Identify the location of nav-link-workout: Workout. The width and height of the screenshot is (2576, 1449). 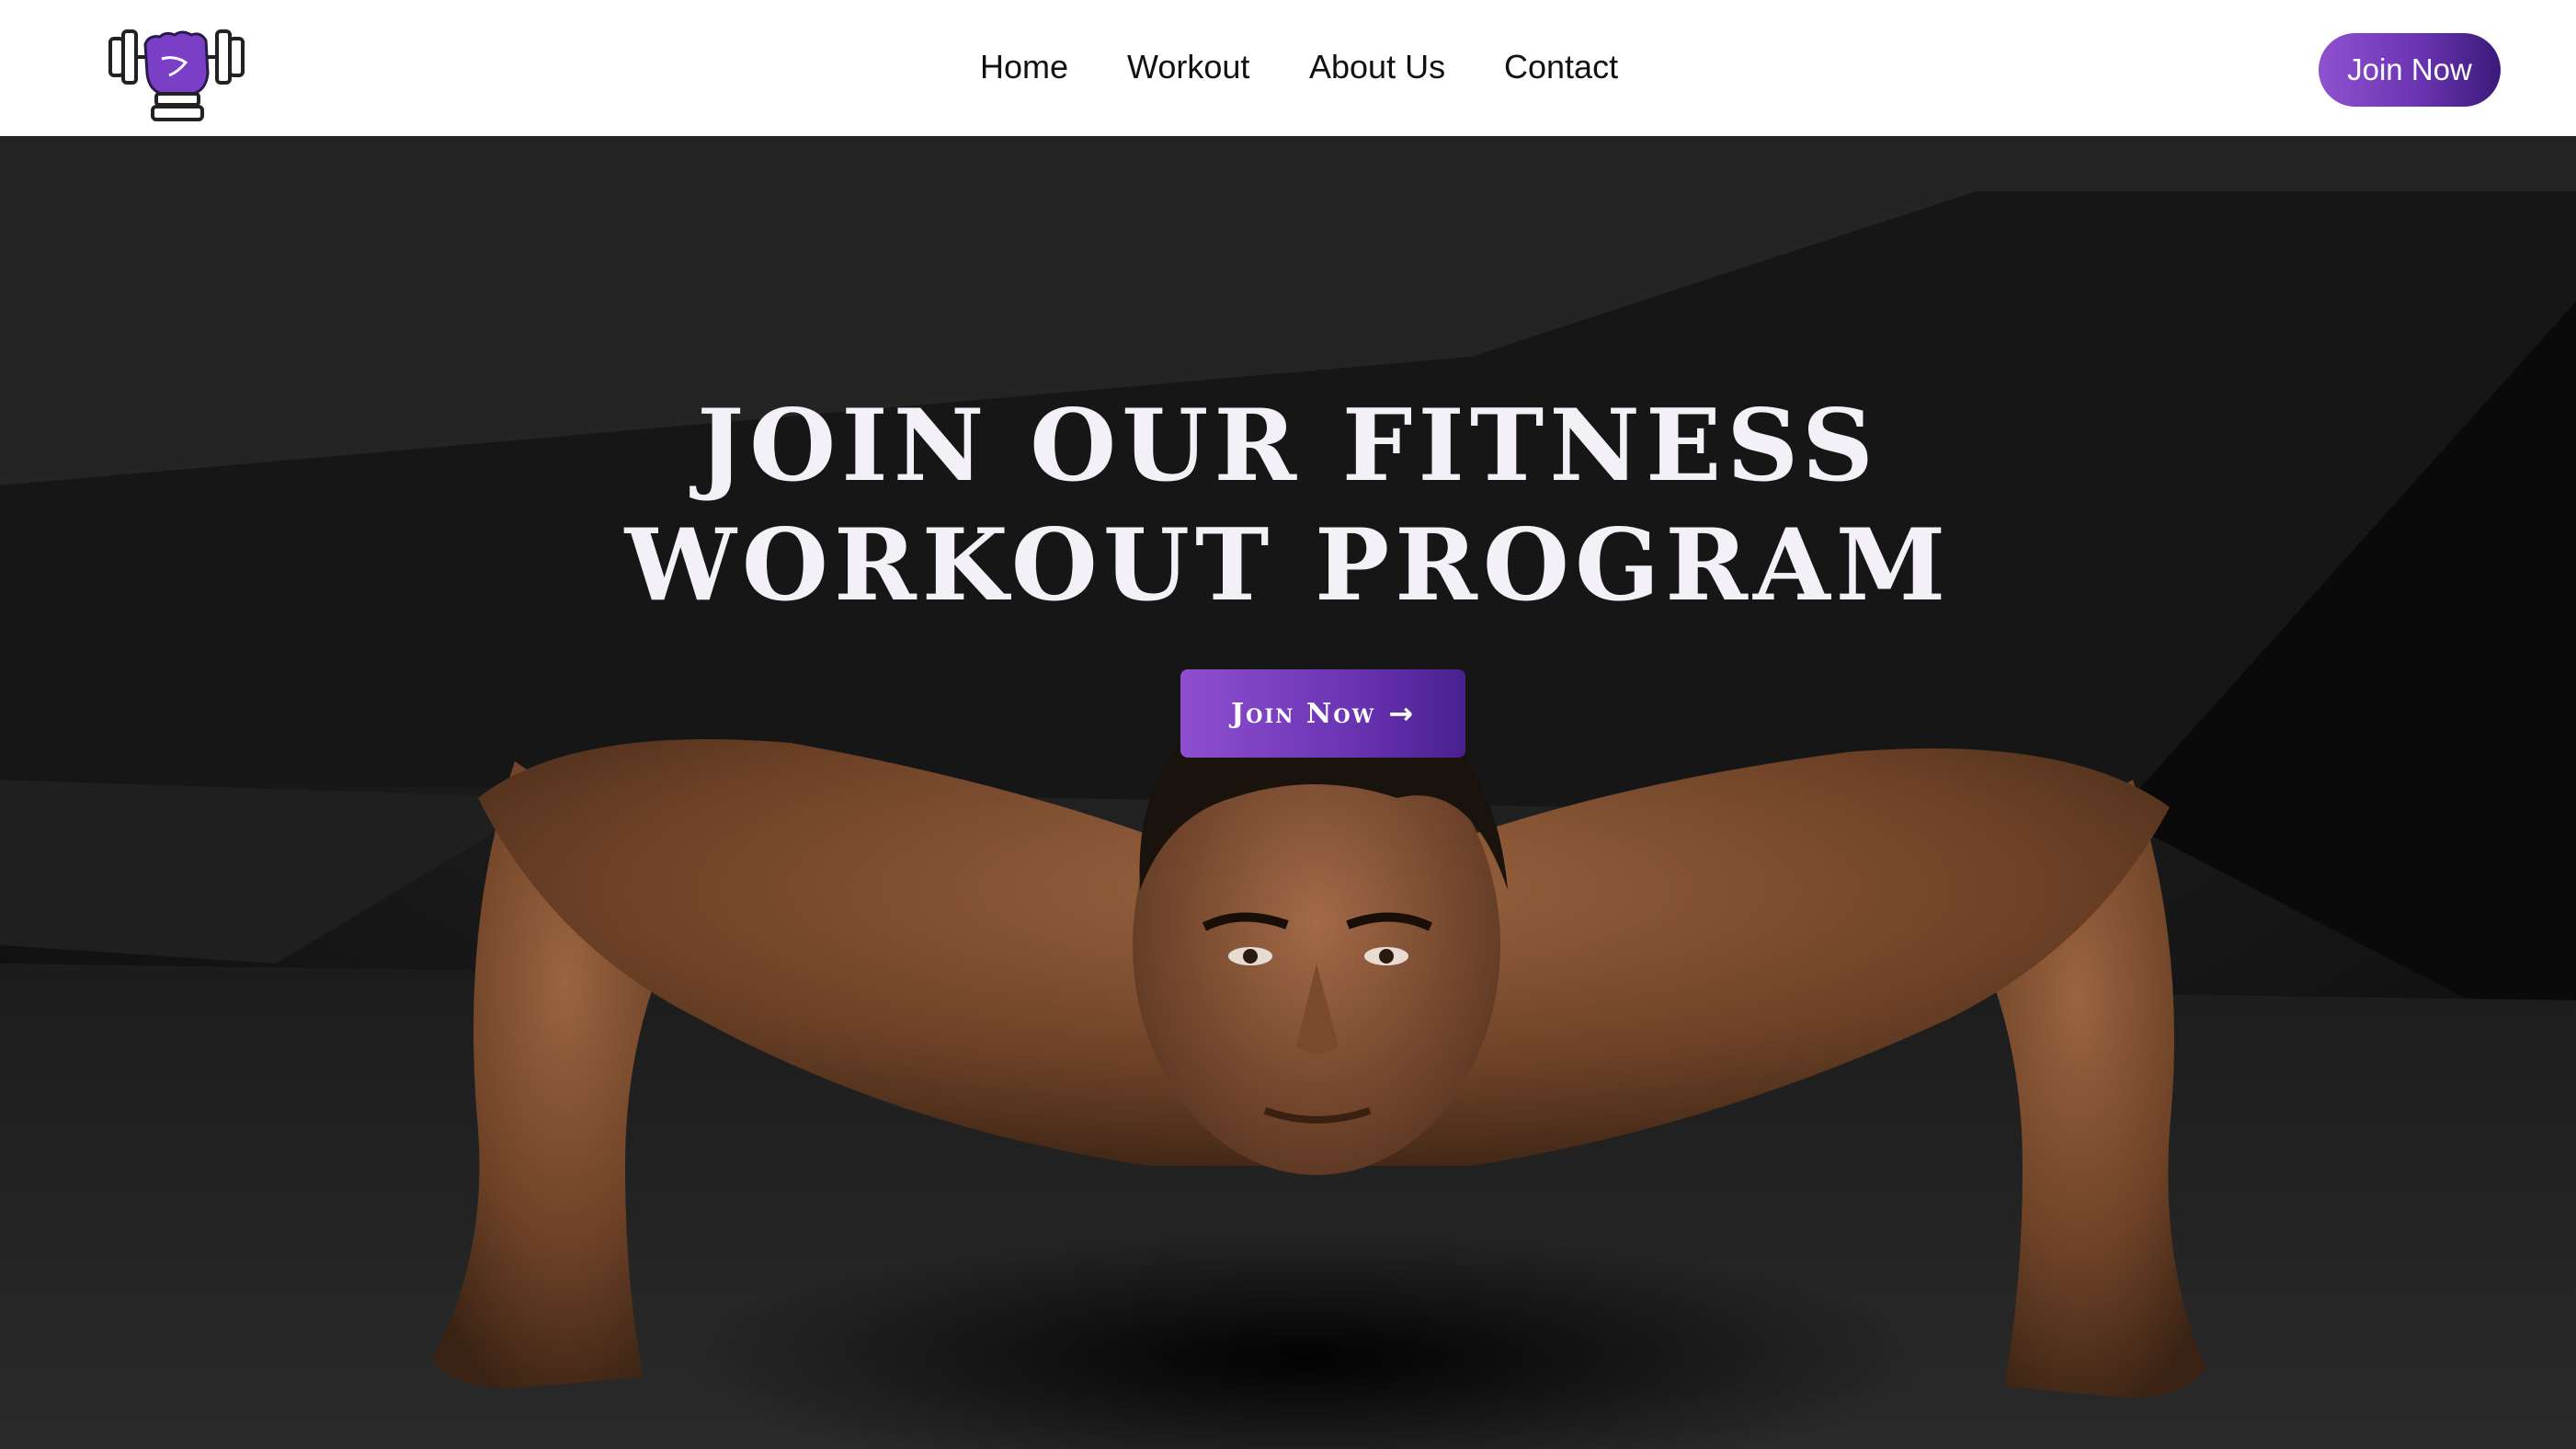
(1188, 67).